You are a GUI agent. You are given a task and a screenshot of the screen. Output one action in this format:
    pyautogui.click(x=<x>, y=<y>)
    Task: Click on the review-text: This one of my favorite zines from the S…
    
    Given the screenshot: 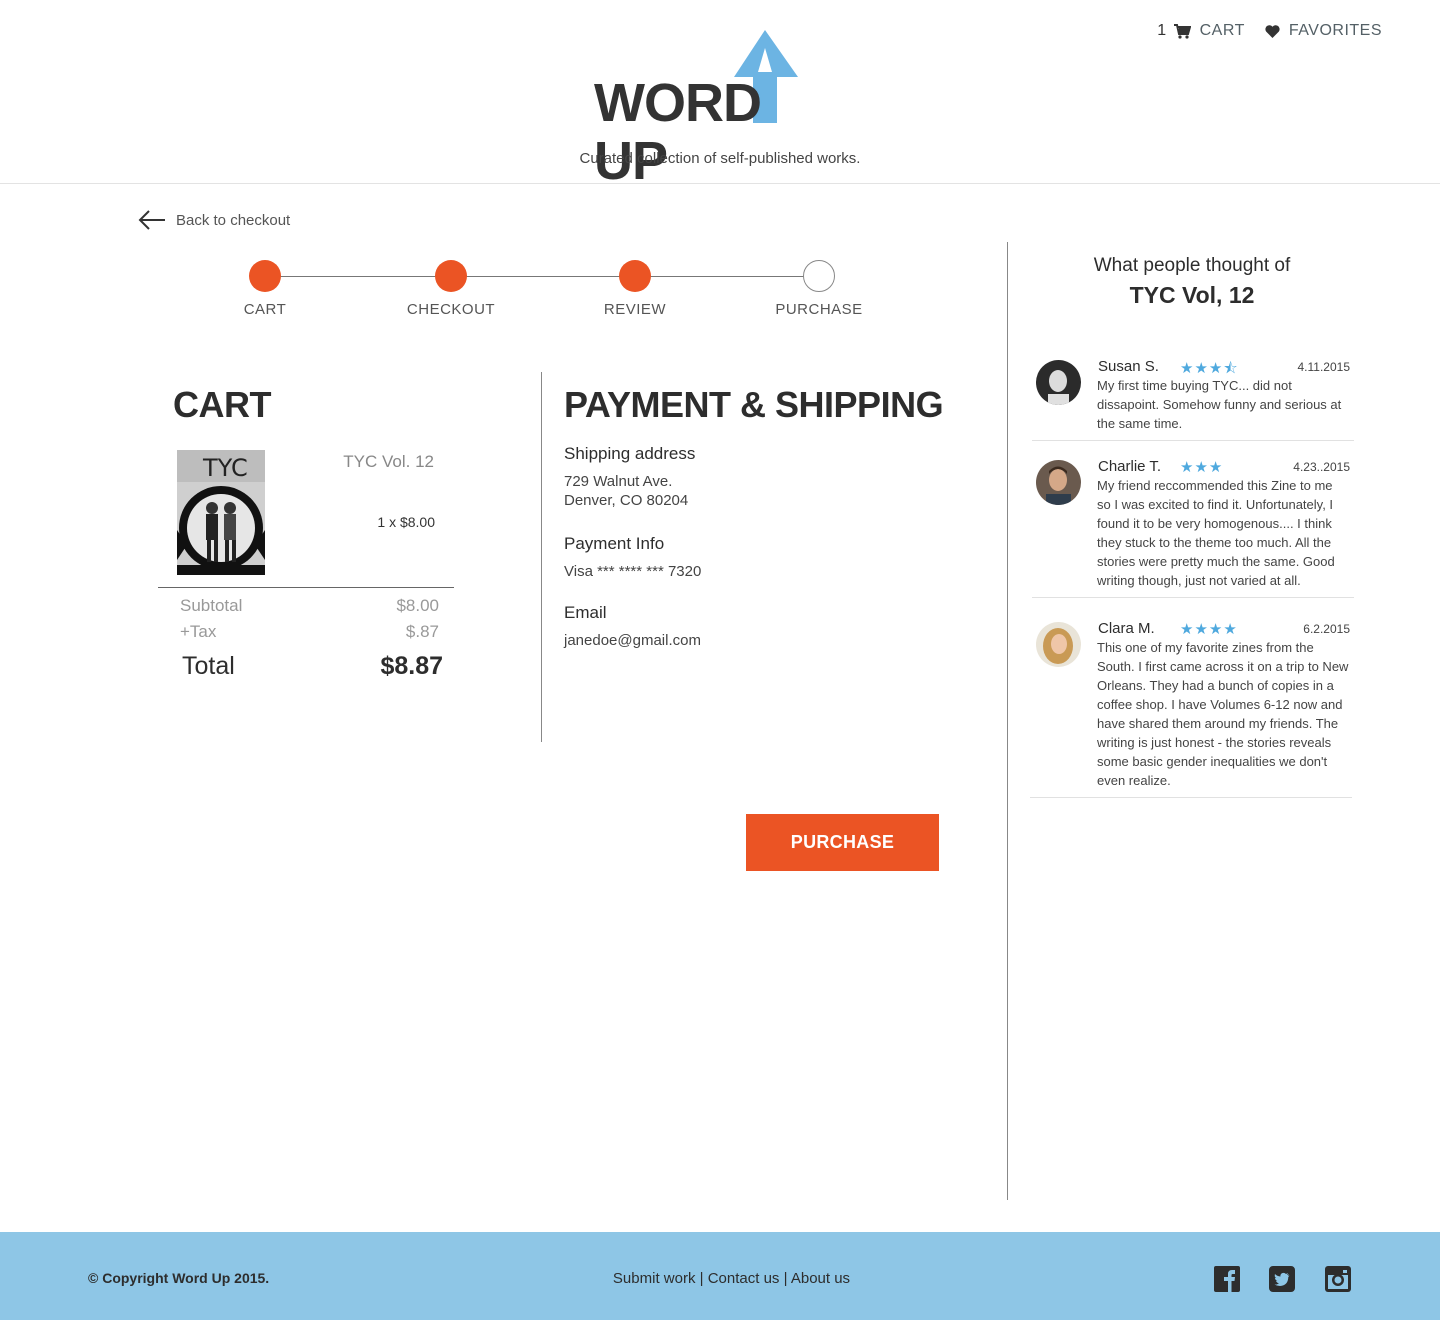 What is the action you would take?
    pyautogui.click(x=1223, y=714)
    